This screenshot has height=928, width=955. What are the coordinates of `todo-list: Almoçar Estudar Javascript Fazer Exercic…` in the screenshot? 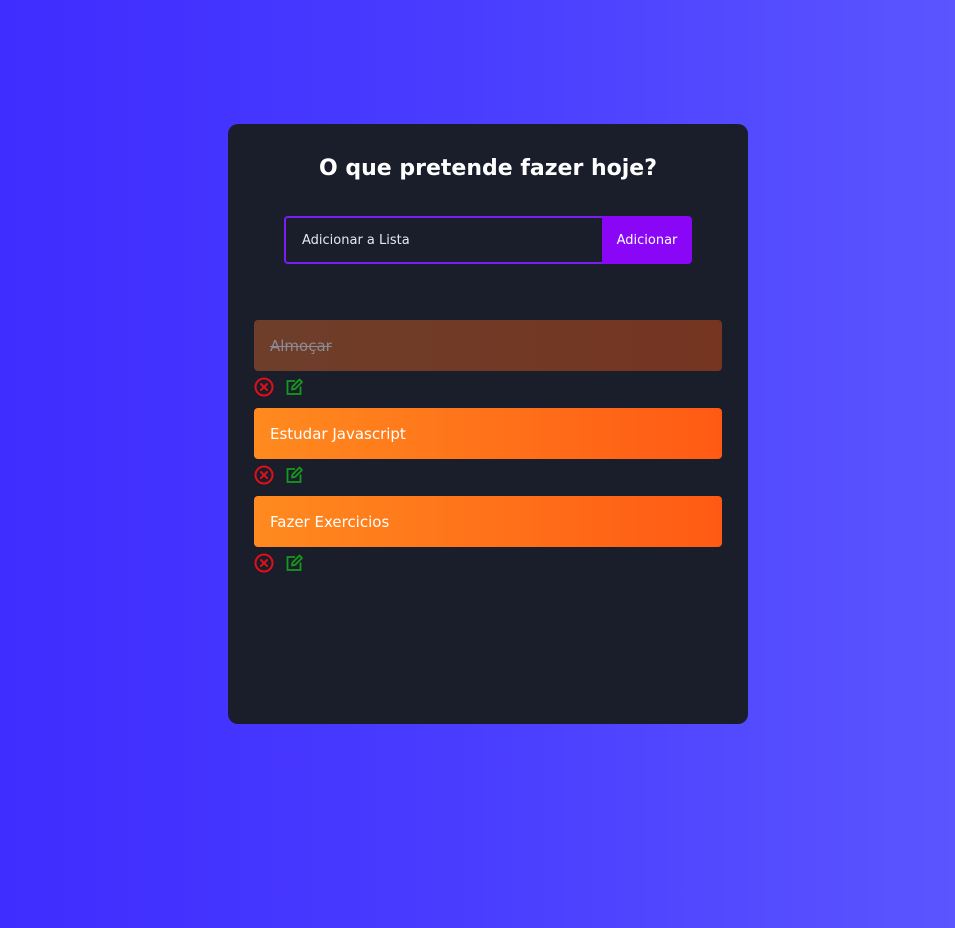 It's located at (488, 452).